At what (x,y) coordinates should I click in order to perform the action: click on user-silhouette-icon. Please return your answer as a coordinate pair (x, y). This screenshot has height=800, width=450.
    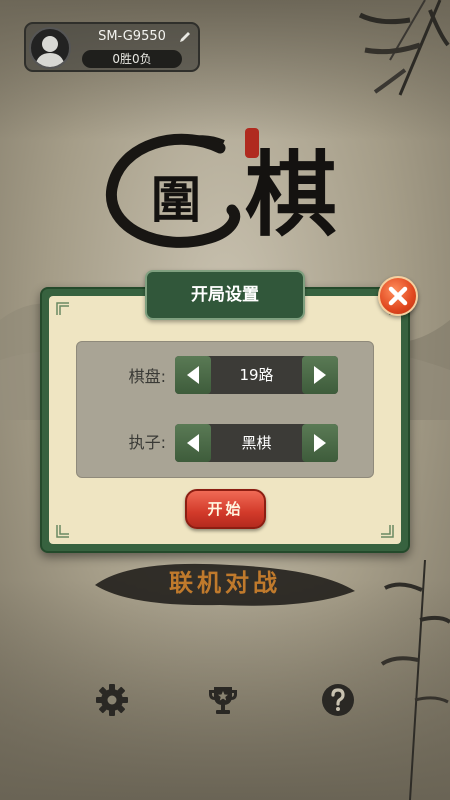
    Looking at the image, I should click on (50, 48).